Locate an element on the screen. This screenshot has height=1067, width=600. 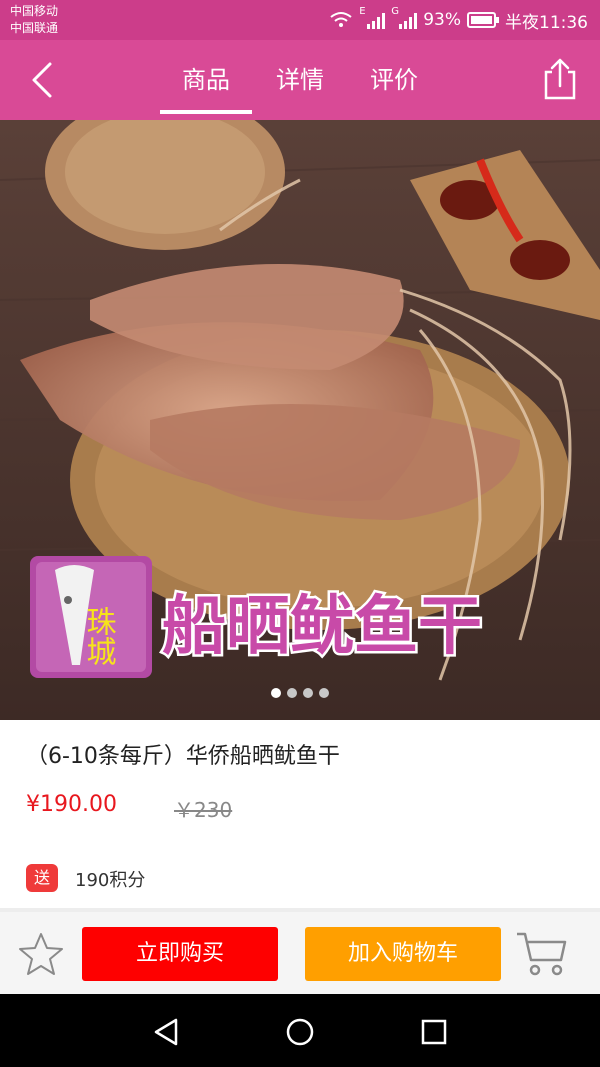
signal-1: E is located at coordinates (372, 18).